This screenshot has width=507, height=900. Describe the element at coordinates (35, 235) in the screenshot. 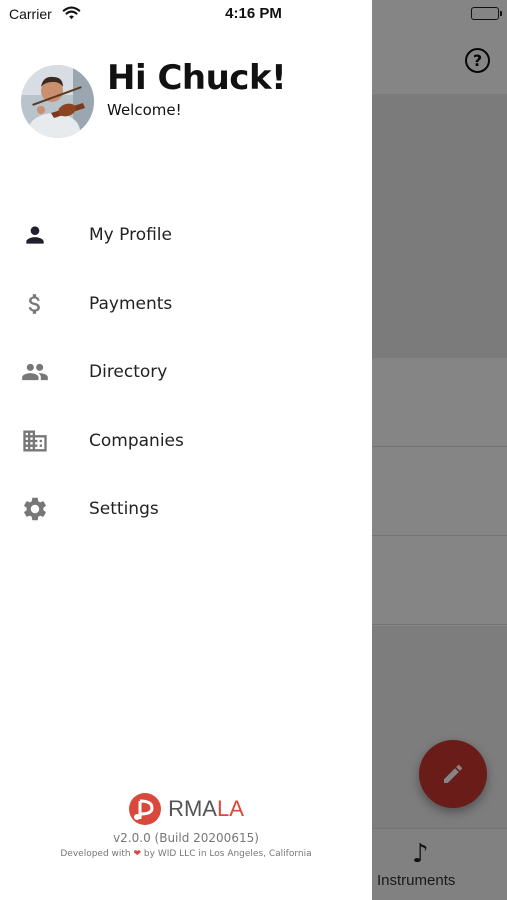

I see `person-icon` at that location.